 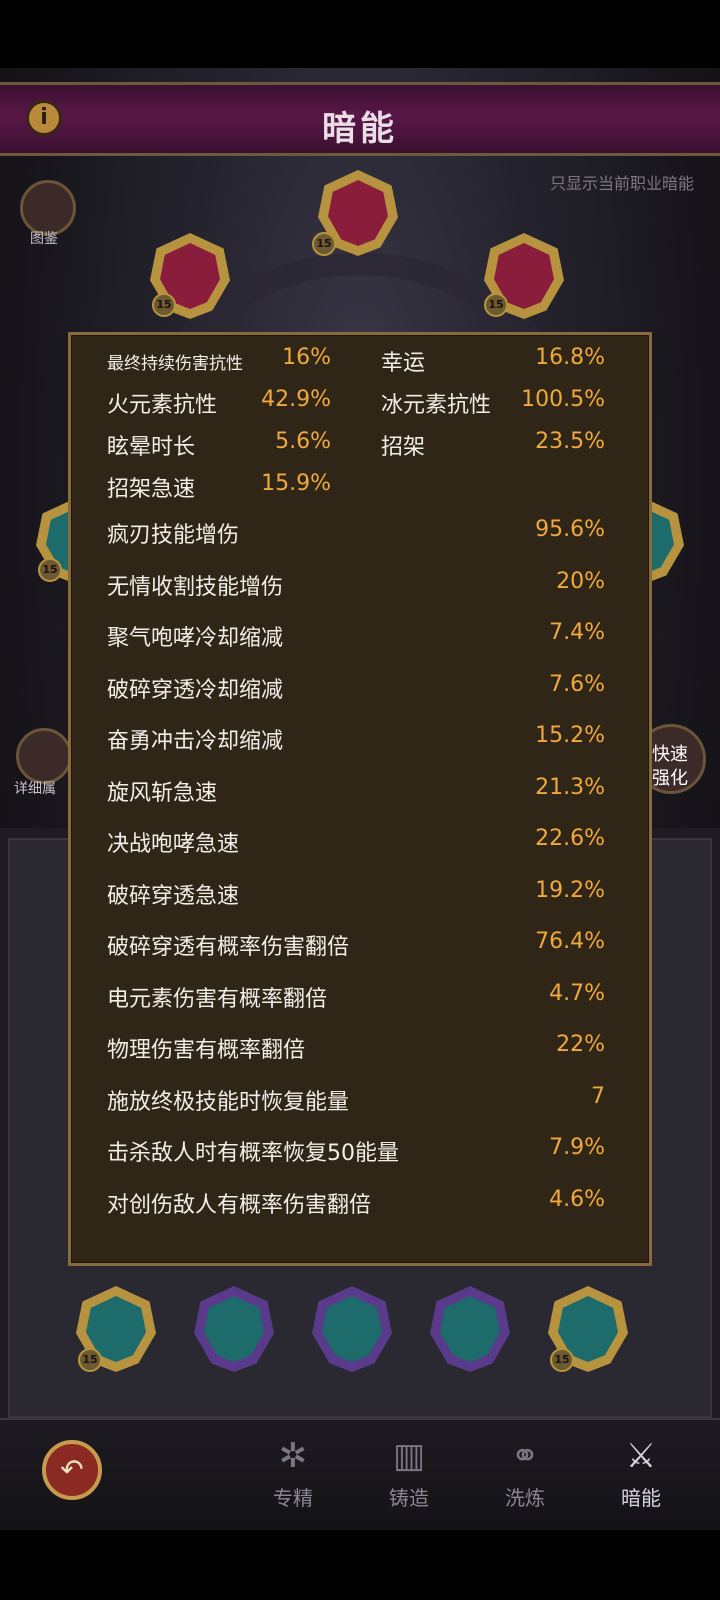 What do you see at coordinates (296, 399) in the screenshot?
I see `stat-value: 42.9%` at bounding box center [296, 399].